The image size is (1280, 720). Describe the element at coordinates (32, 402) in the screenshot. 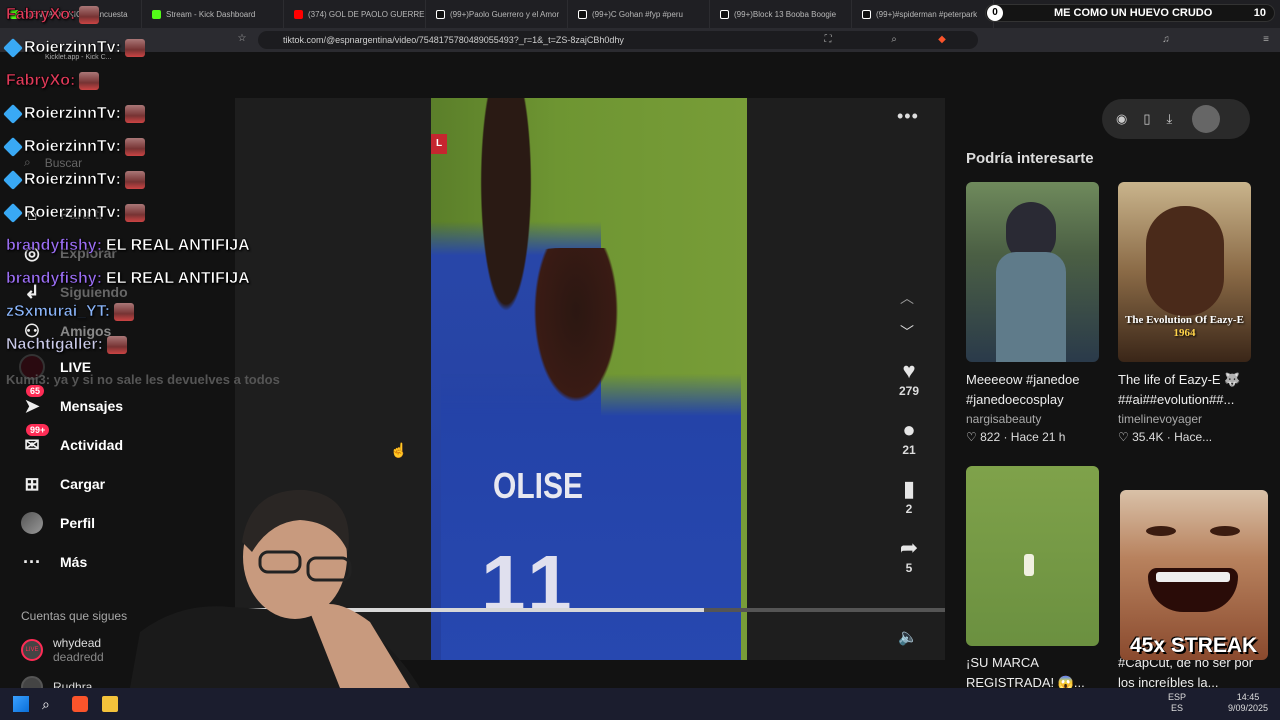

I see `messages-icon: ➤ 65` at that location.